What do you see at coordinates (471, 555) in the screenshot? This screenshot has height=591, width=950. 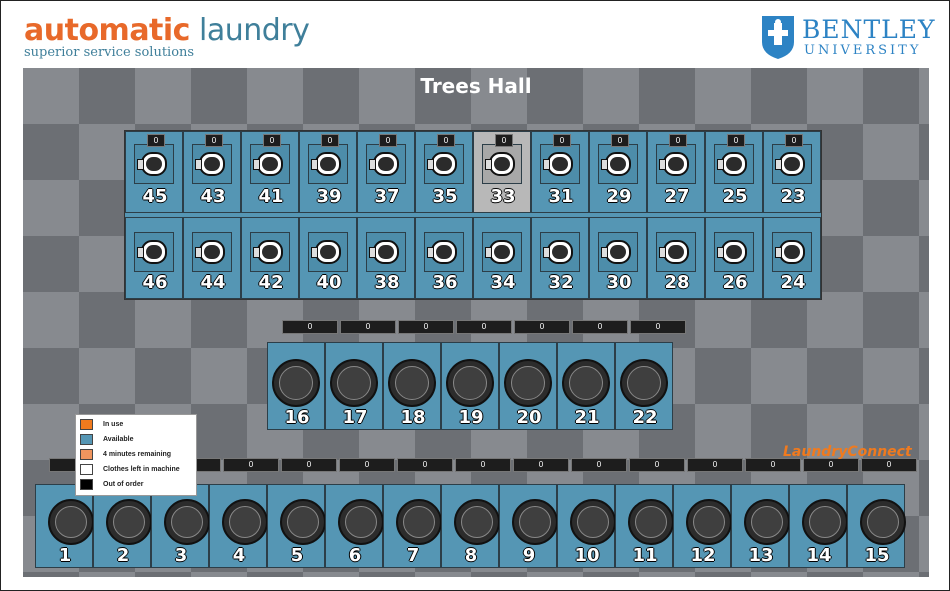 I see `machine-number: 8` at bounding box center [471, 555].